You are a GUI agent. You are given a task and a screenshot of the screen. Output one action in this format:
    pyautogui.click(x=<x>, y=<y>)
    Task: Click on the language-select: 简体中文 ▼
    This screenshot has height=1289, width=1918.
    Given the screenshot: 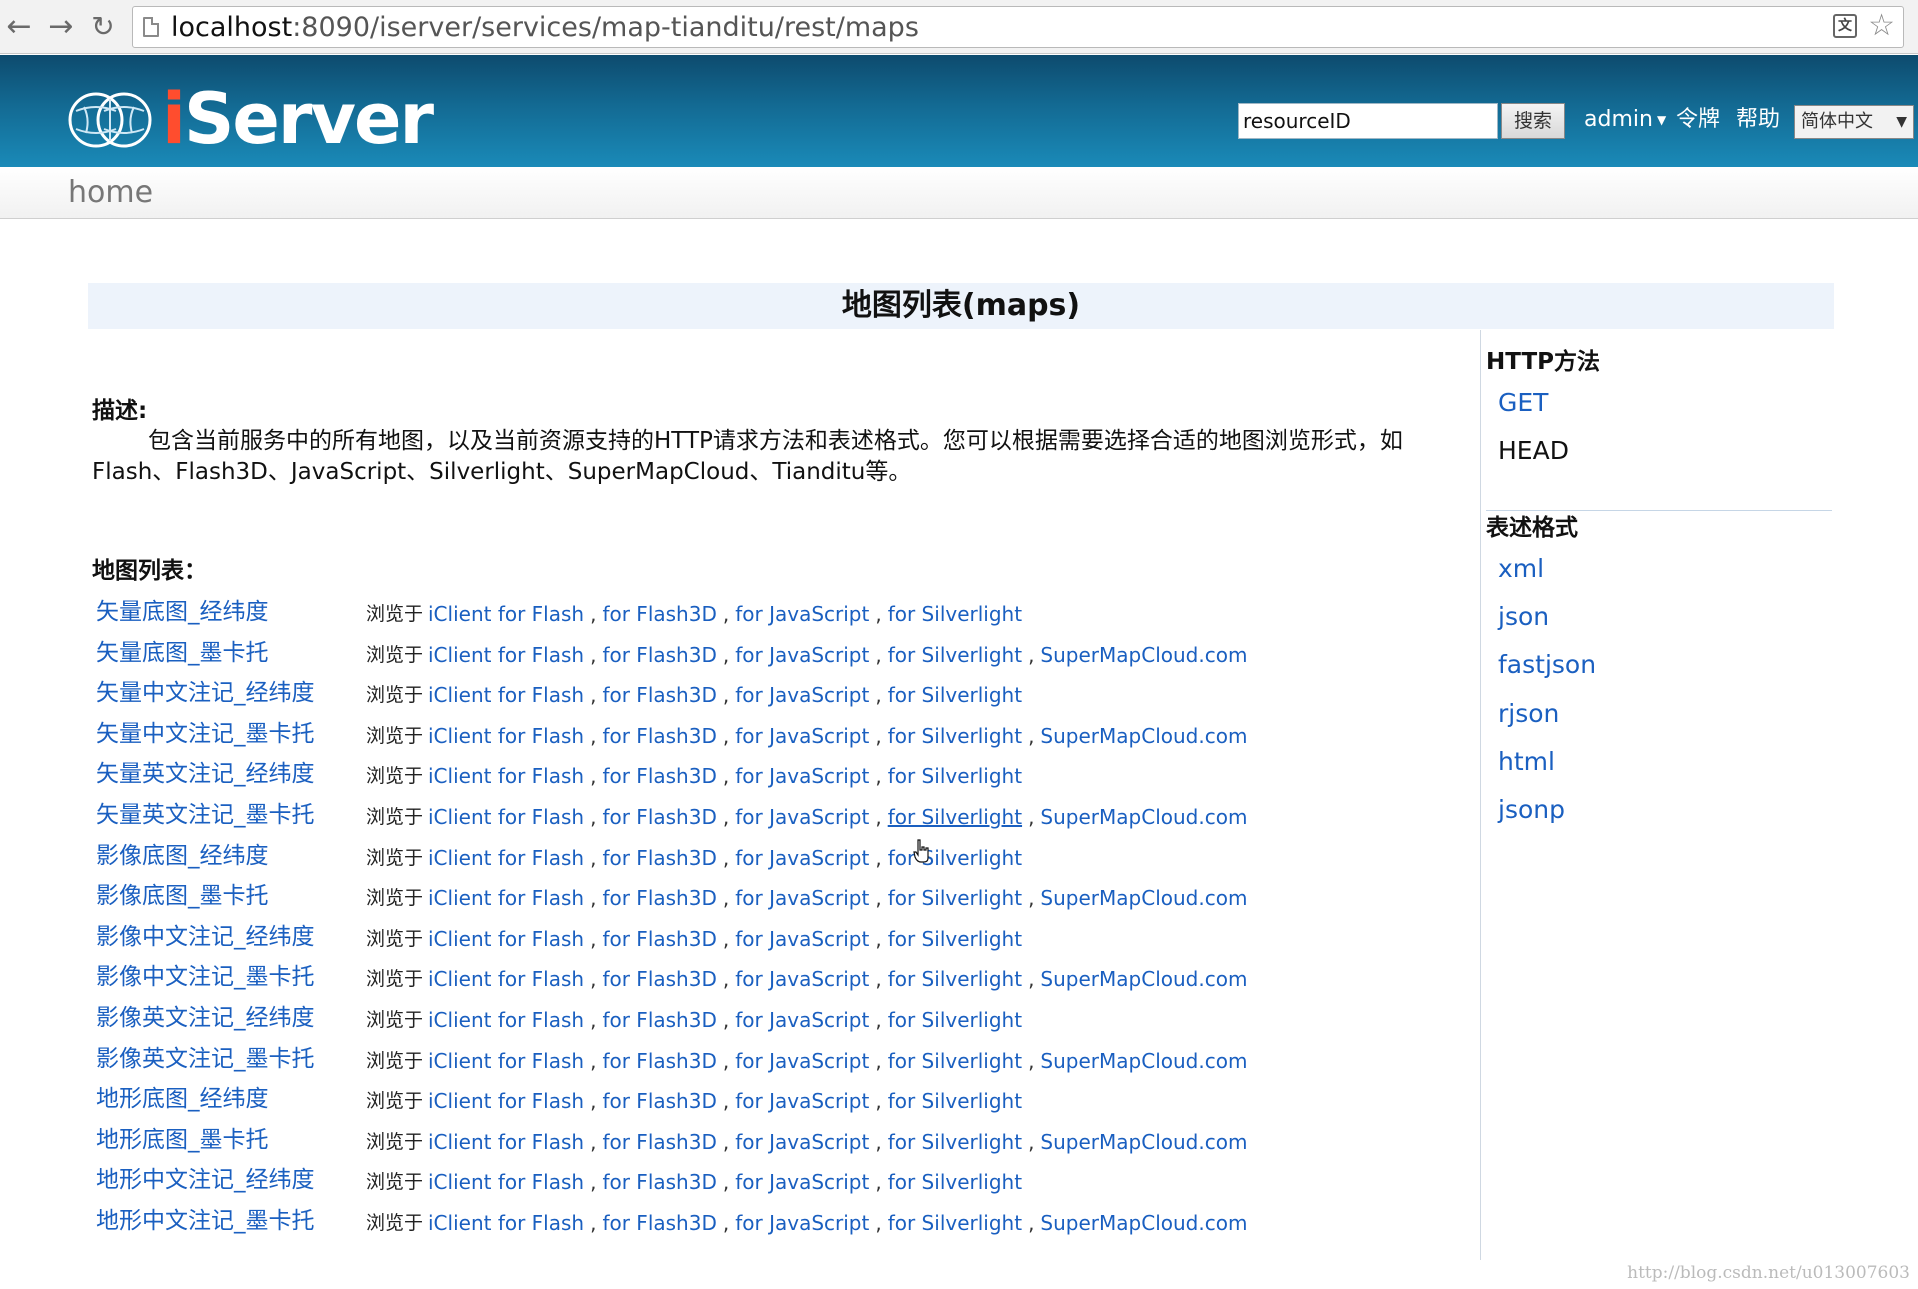 What is the action you would take?
    pyautogui.click(x=1854, y=122)
    